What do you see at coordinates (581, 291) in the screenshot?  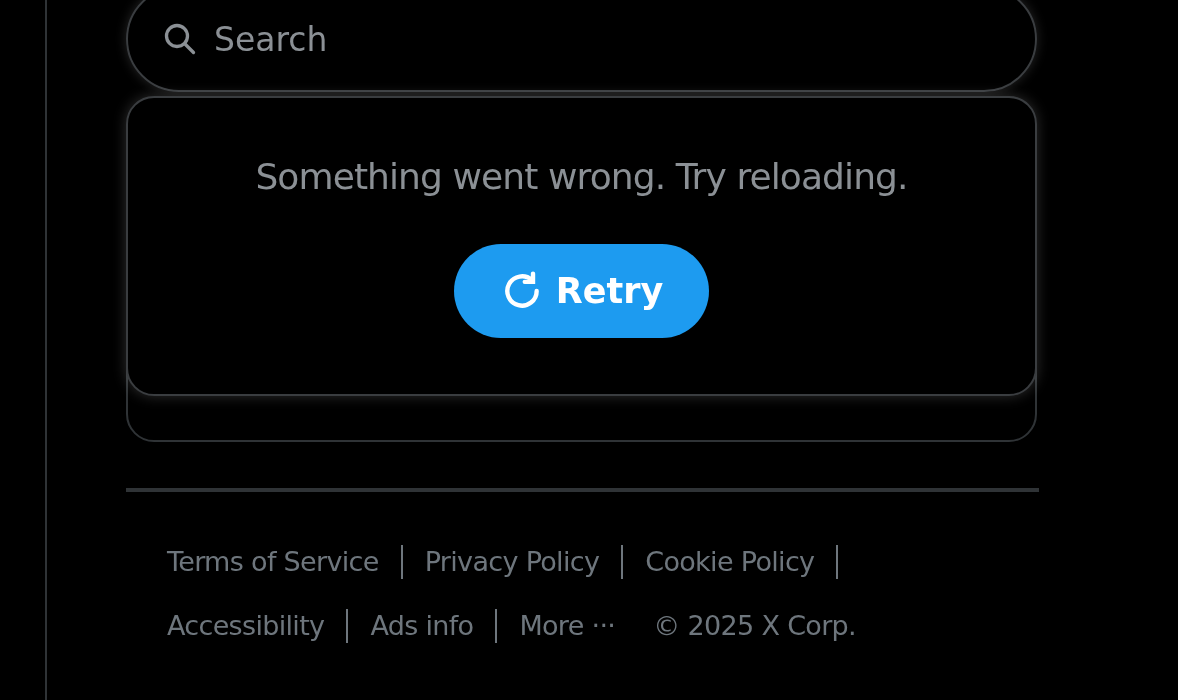 I see `retry-button: Retry` at bounding box center [581, 291].